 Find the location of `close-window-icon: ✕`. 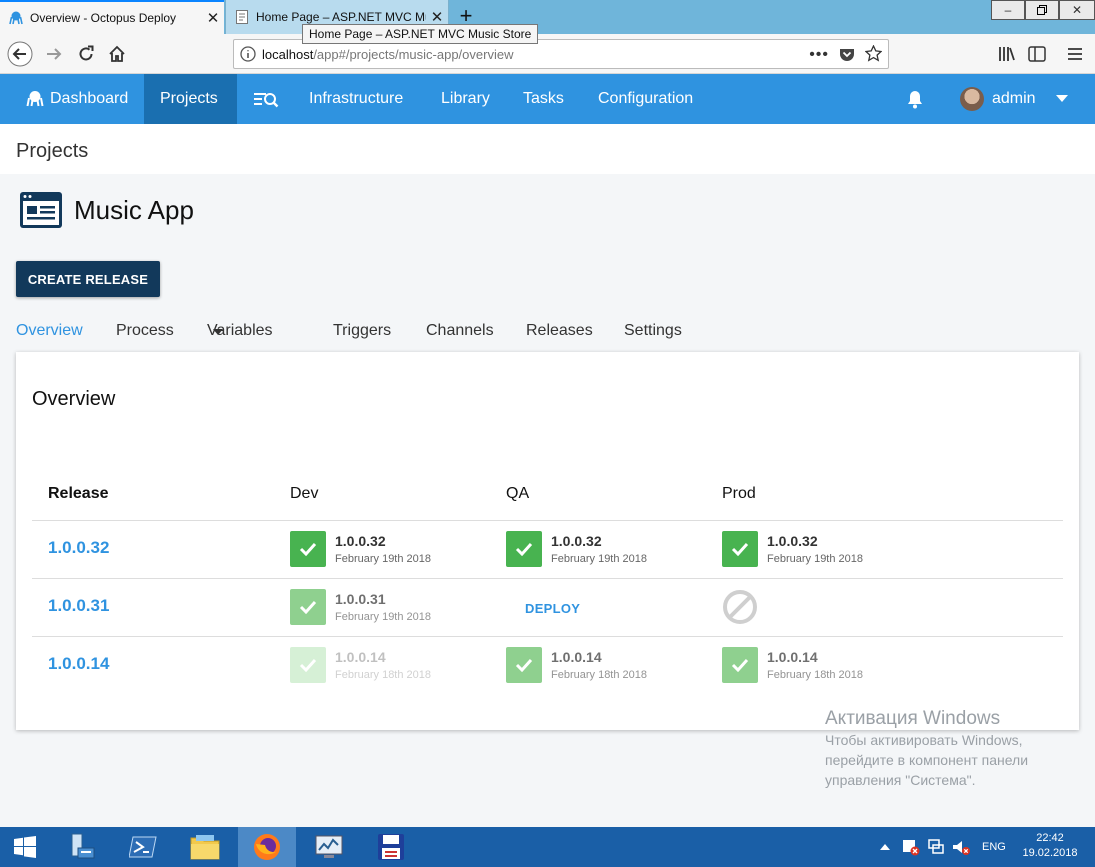

close-window-icon: ✕ is located at coordinates (1077, 10).